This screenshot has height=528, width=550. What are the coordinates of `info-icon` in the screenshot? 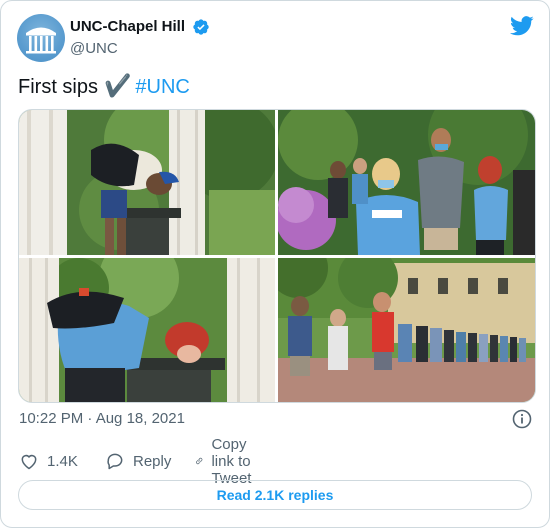 It's located at (522, 419).